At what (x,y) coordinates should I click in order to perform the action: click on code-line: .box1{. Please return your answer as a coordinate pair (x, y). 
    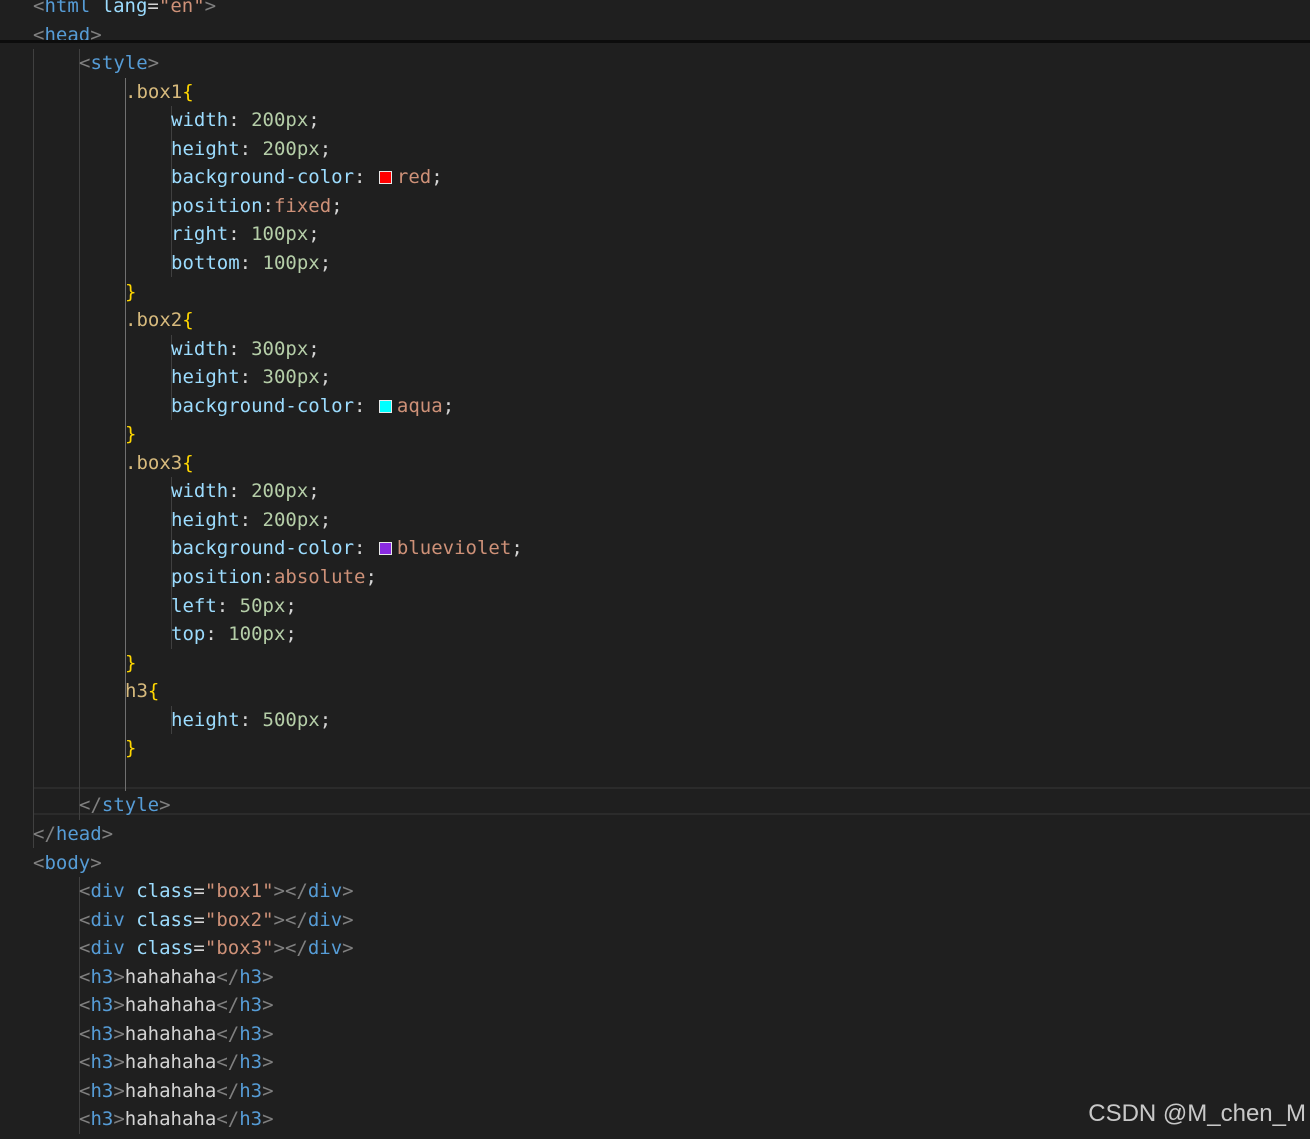
    Looking at the image, I should click on (159, 92).